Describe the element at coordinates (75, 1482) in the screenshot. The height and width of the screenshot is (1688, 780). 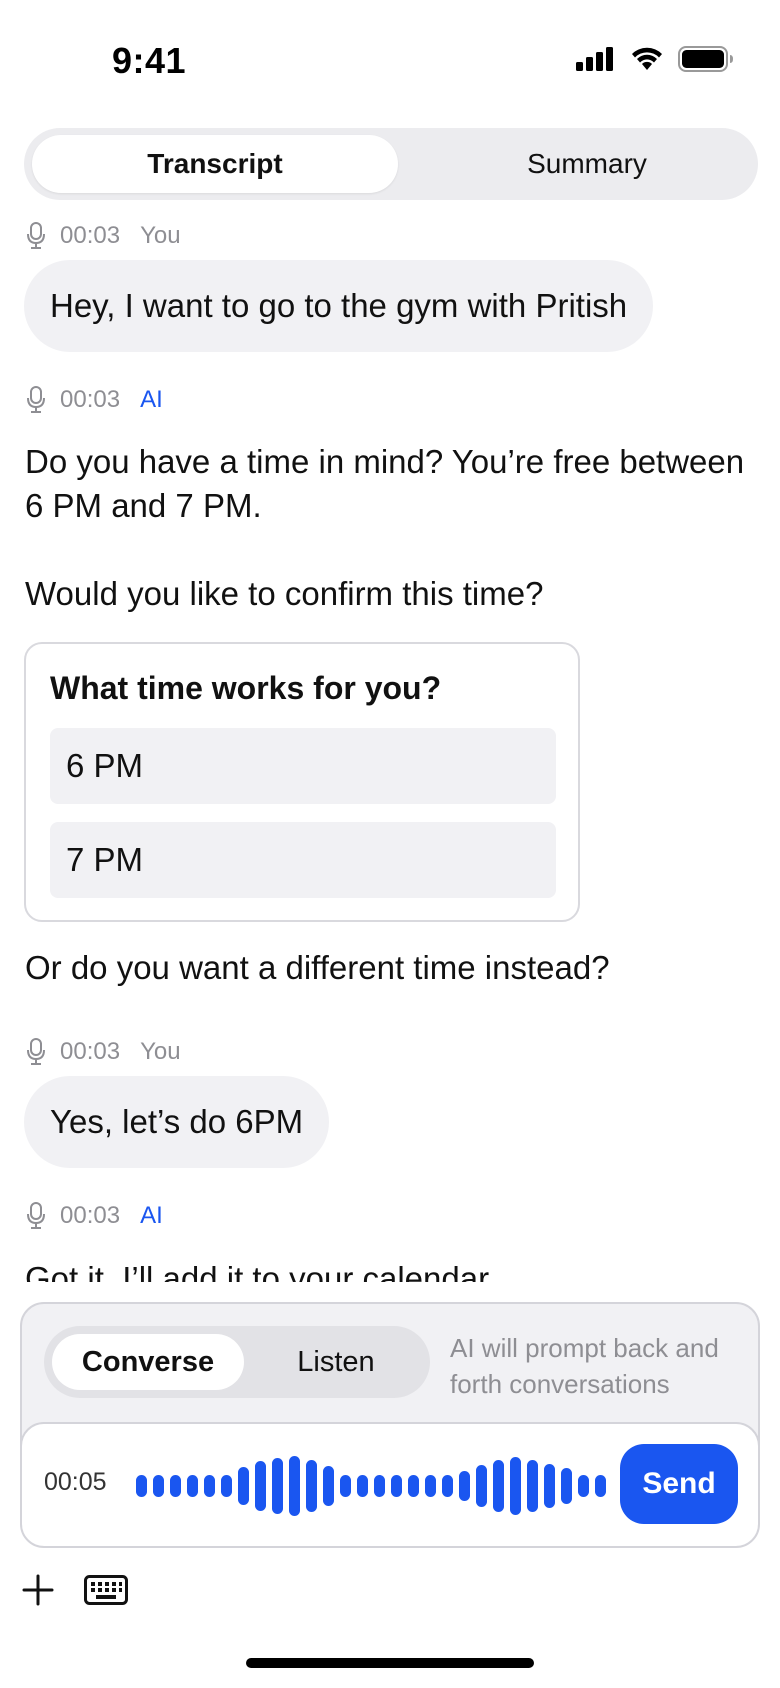
I see `recording-time: 00:05` at that location.